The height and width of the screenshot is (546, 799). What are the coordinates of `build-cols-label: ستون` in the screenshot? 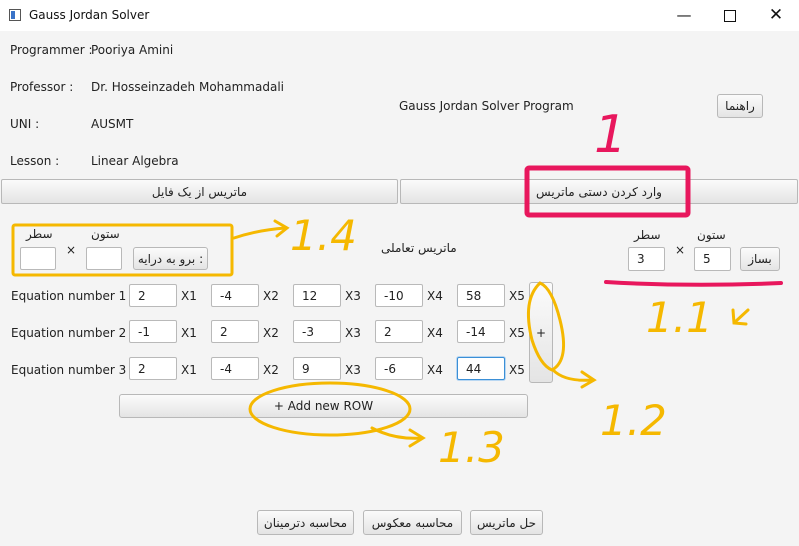 It's located at (711, 235).